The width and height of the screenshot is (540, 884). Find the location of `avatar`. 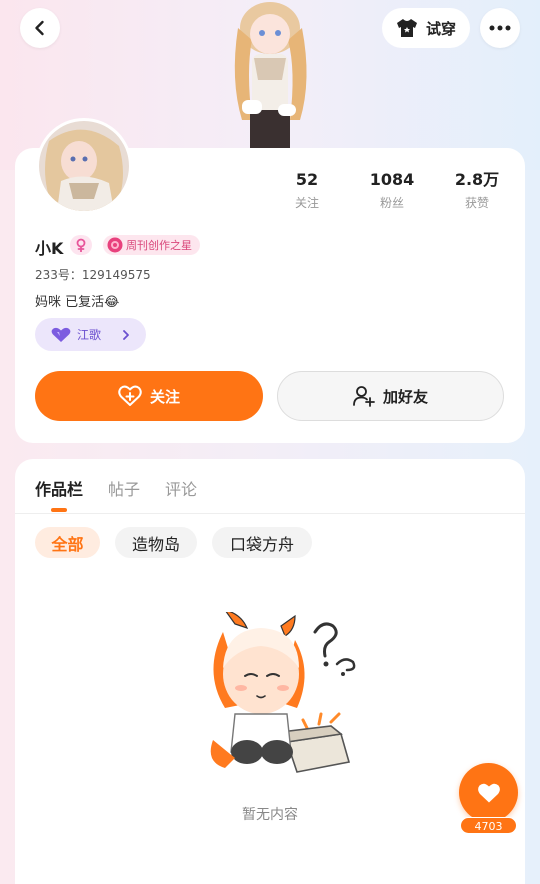

avatar is located at coordinates (84, 166).